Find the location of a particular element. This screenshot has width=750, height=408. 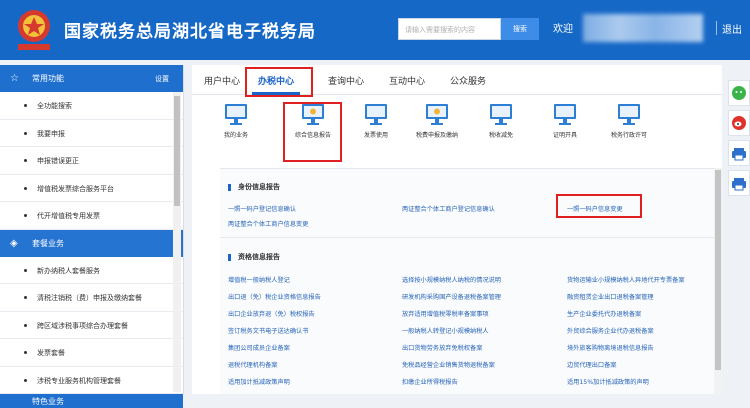

link-item: 扣缴企业所得税报告 is located at coordinates (430, 381).